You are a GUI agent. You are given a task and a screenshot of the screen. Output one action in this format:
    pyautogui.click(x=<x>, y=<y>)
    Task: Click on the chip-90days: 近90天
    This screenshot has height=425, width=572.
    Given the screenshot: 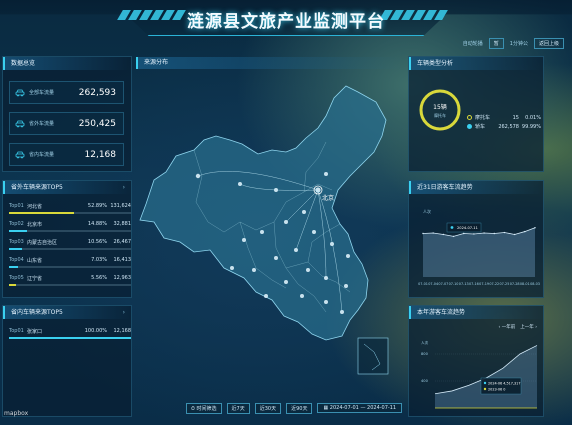 What is the action you would take?
    pyautogui.click(x=299, y=408)
    